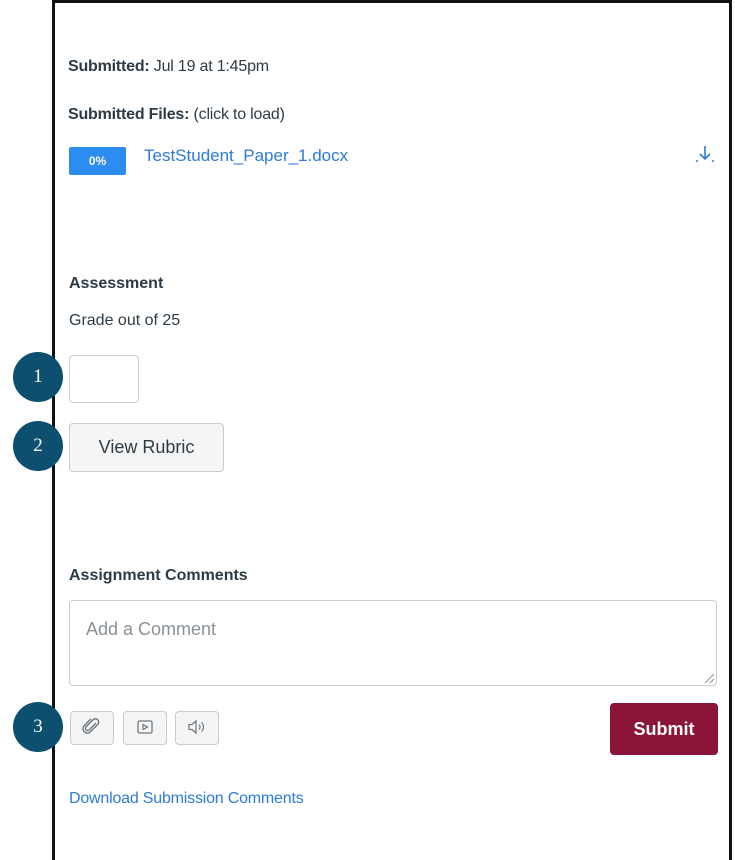  I want to click on submitted-files-heading: Submitted Files: (click to load), so click(176, 115).